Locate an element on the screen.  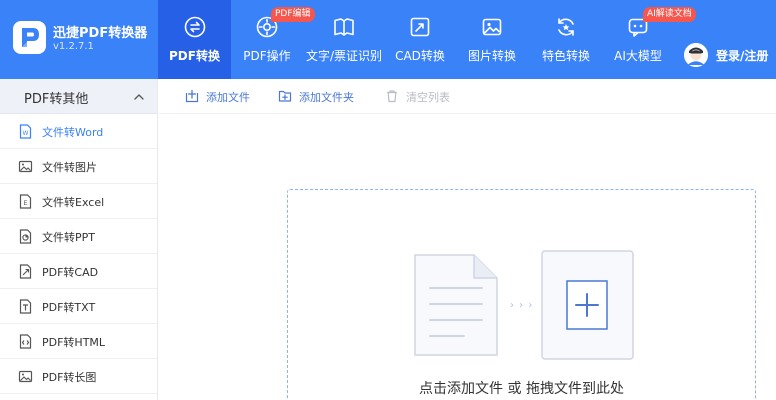
sidebar-item-label: 文件转图片 is located at coordinates (69, 167).